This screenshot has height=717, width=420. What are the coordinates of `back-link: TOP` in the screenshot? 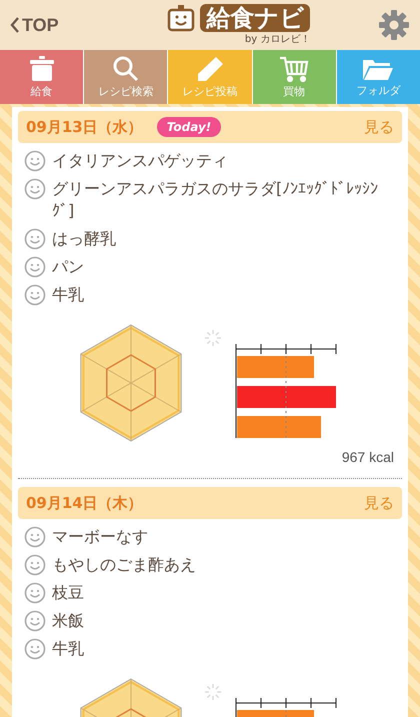 It's located at (34, 25).